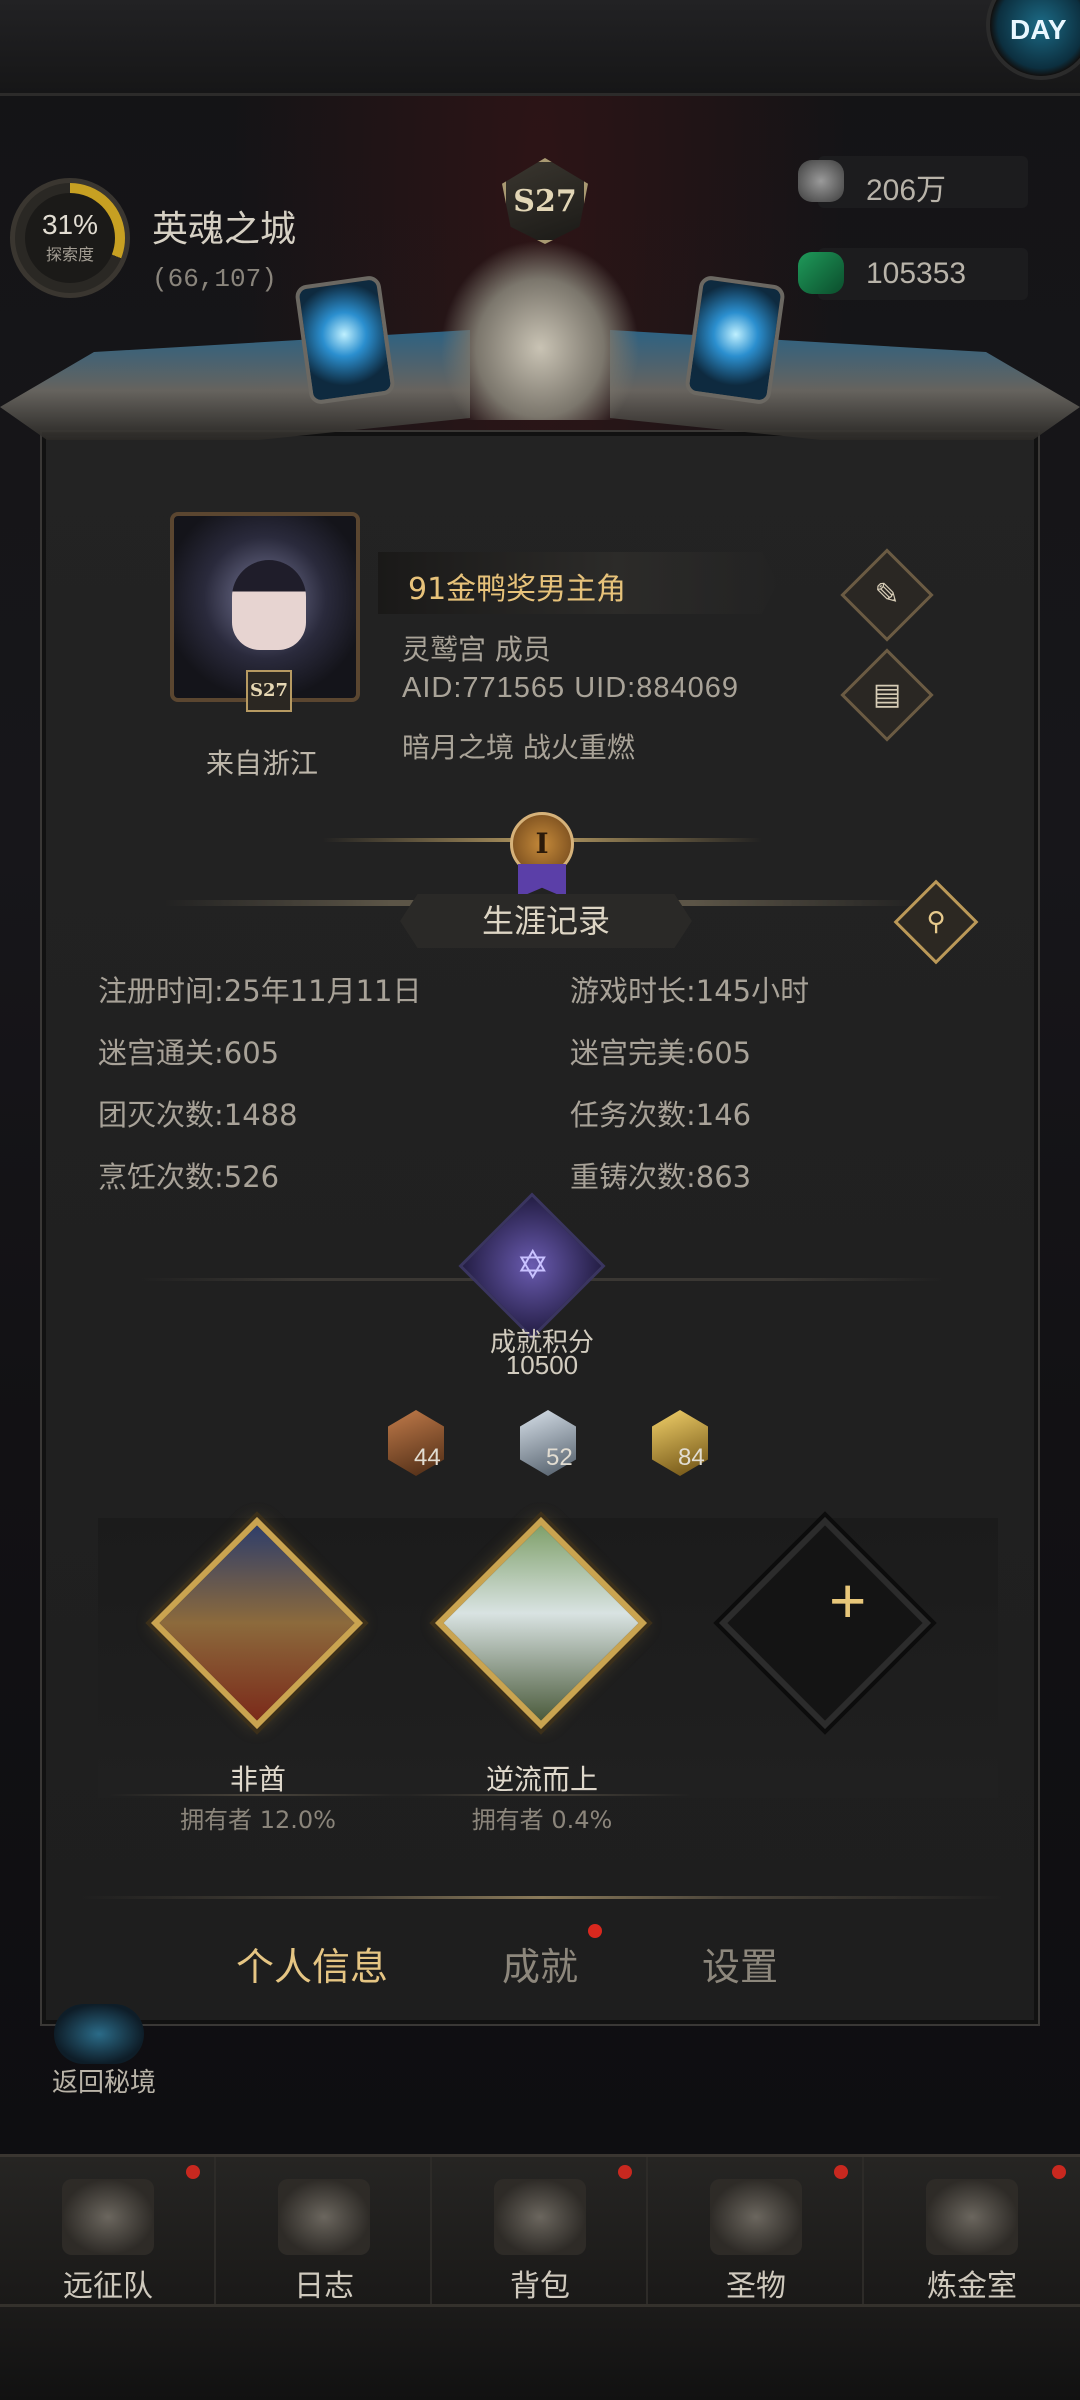 This screenshot has height=2400, width=1080. Describe the element at coordinates (540, 2352) in the screenshot. I see `bottom-frame` at that location.